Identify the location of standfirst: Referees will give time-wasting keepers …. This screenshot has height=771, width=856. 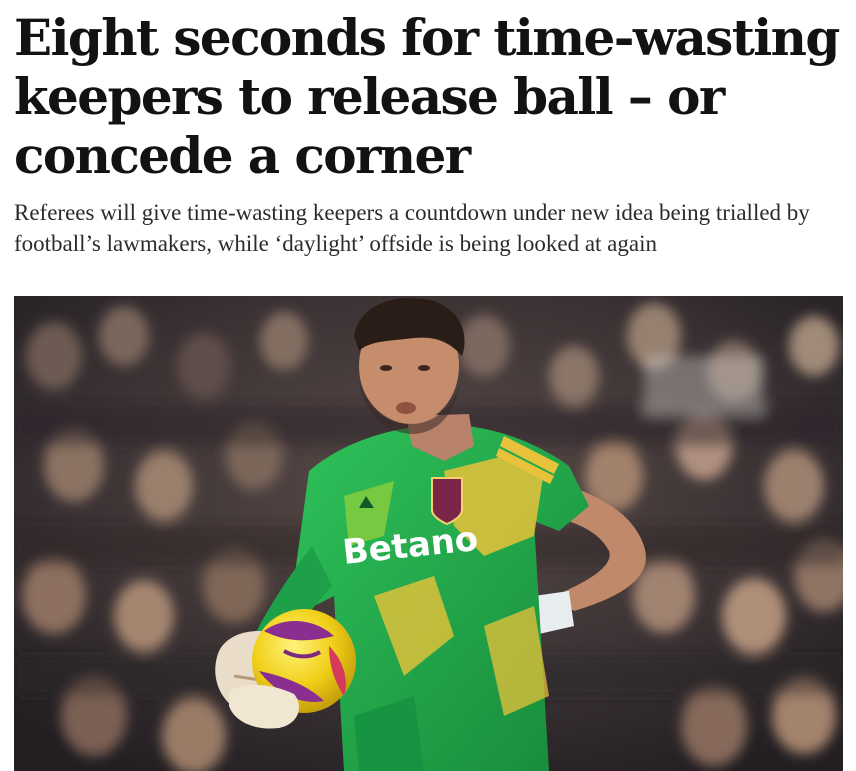
(412, 228).